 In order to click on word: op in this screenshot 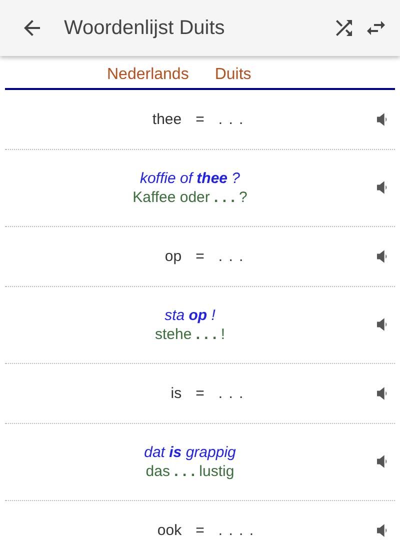, I will do `click(173, 256)`.